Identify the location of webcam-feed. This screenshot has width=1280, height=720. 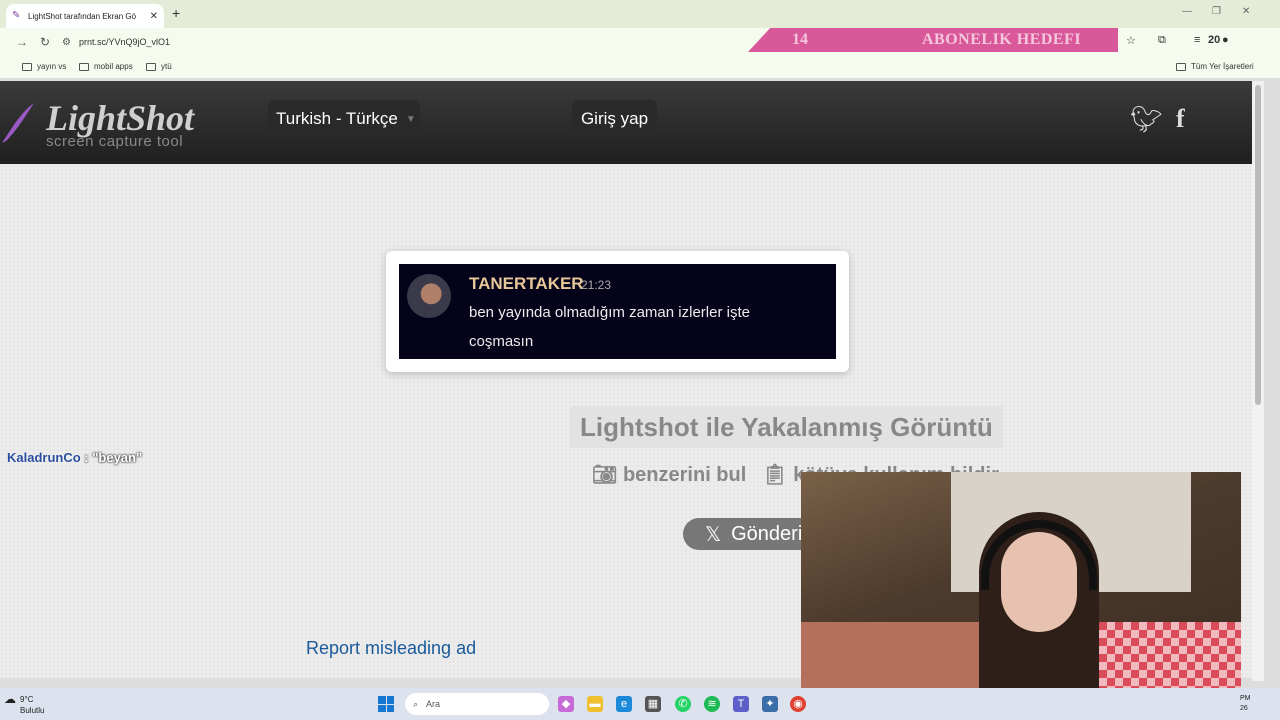
(1021, 596).